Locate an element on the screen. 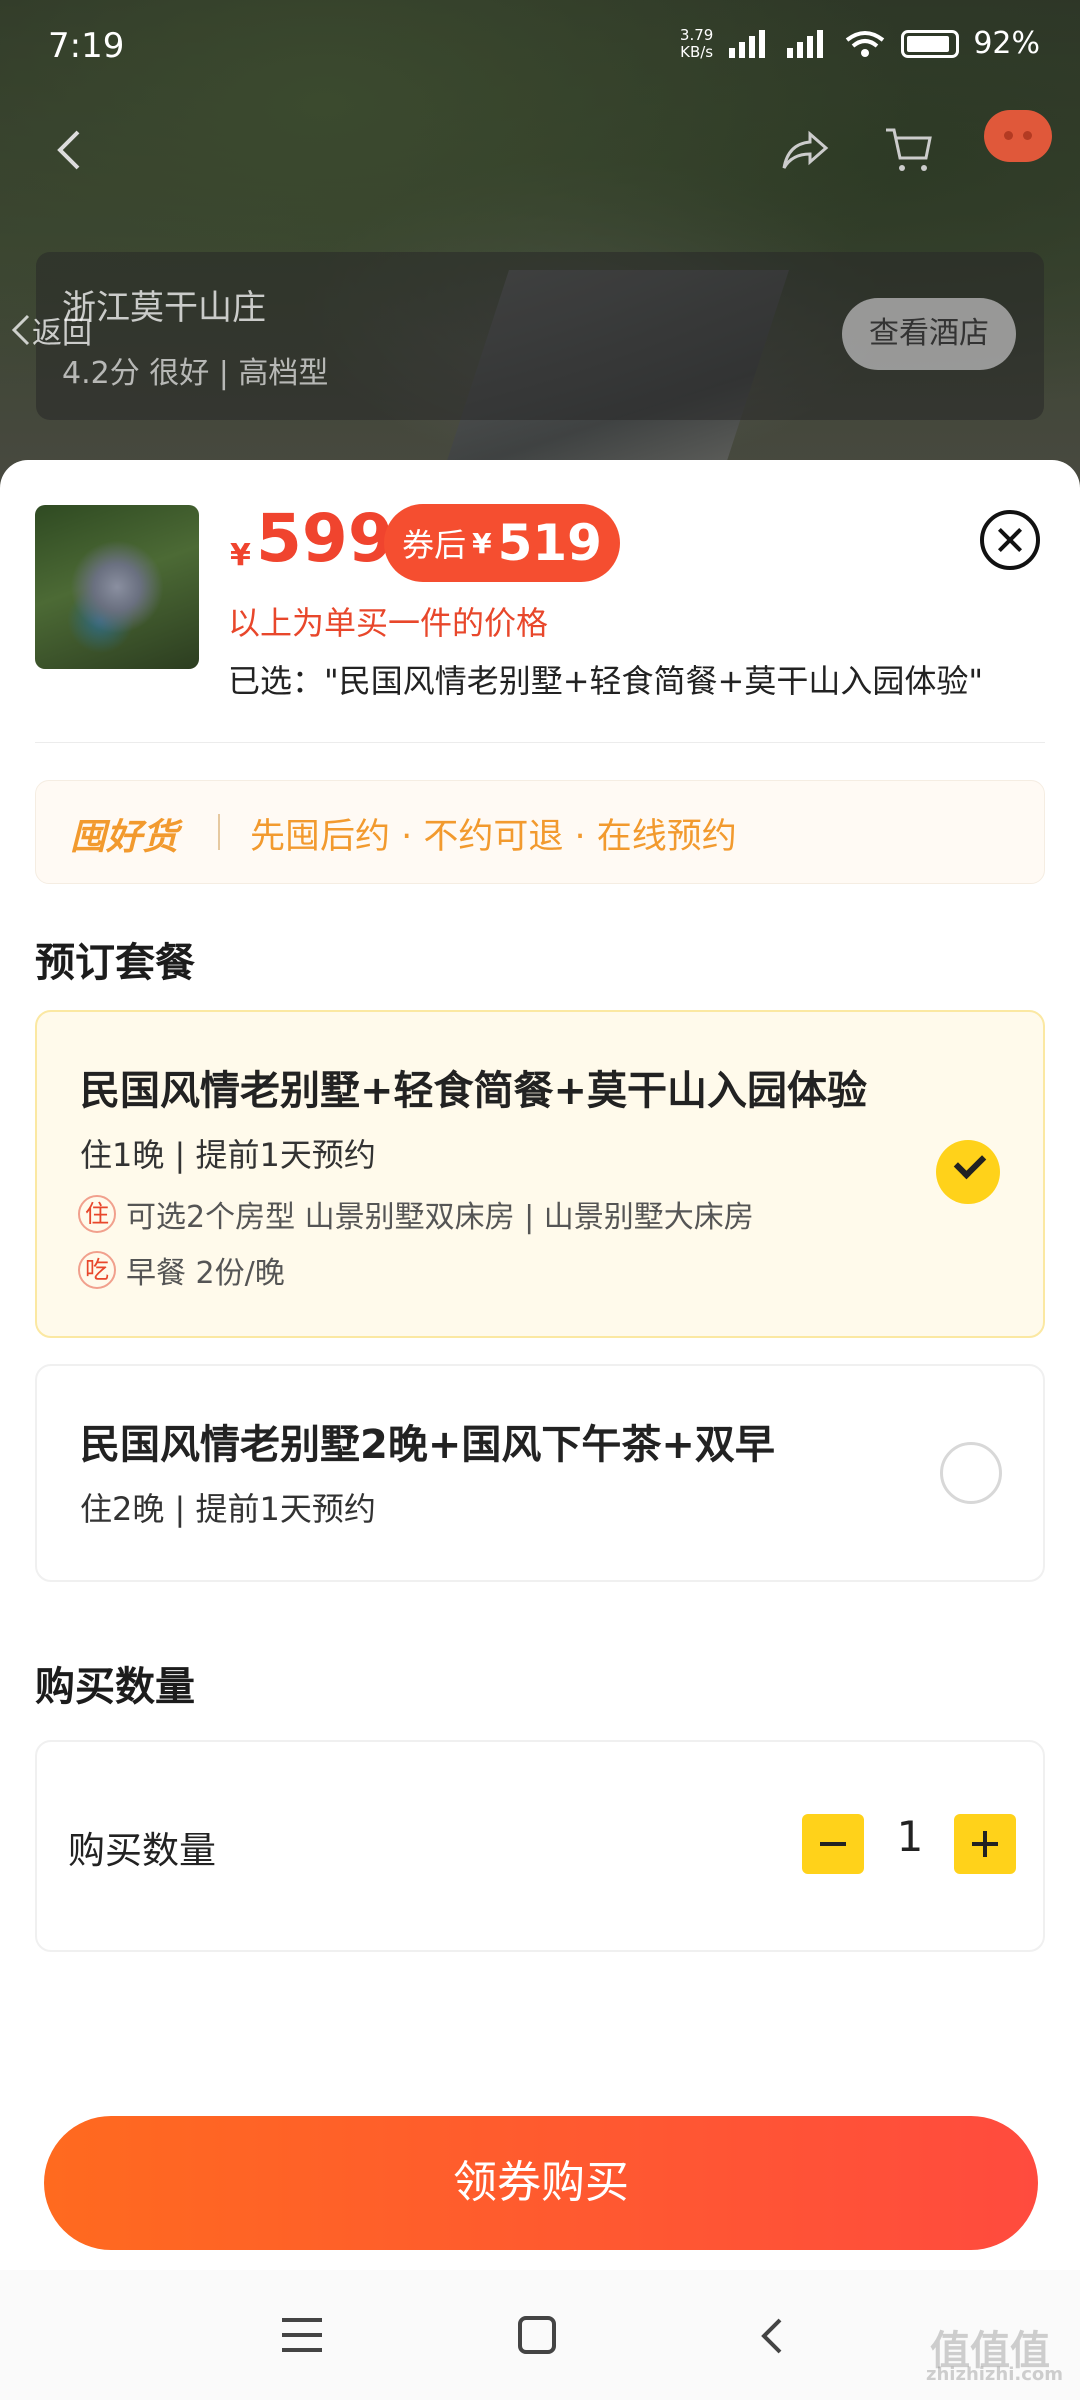 Image resolution: width=1080 pixels, height=2400 pixels. guarantee-text: 先囤后约 · 不约可退 · 在线预约 is located at coordinates (493, 837).